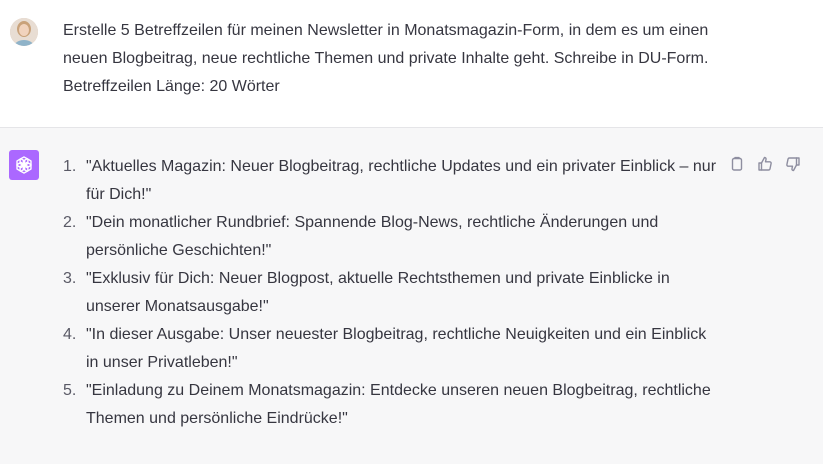 Image resolution: width=823 pixels, height=464 pixels. Describe the element at coordinates (70, 222) in the screenshot. I see `list-number: 2.` at that location.